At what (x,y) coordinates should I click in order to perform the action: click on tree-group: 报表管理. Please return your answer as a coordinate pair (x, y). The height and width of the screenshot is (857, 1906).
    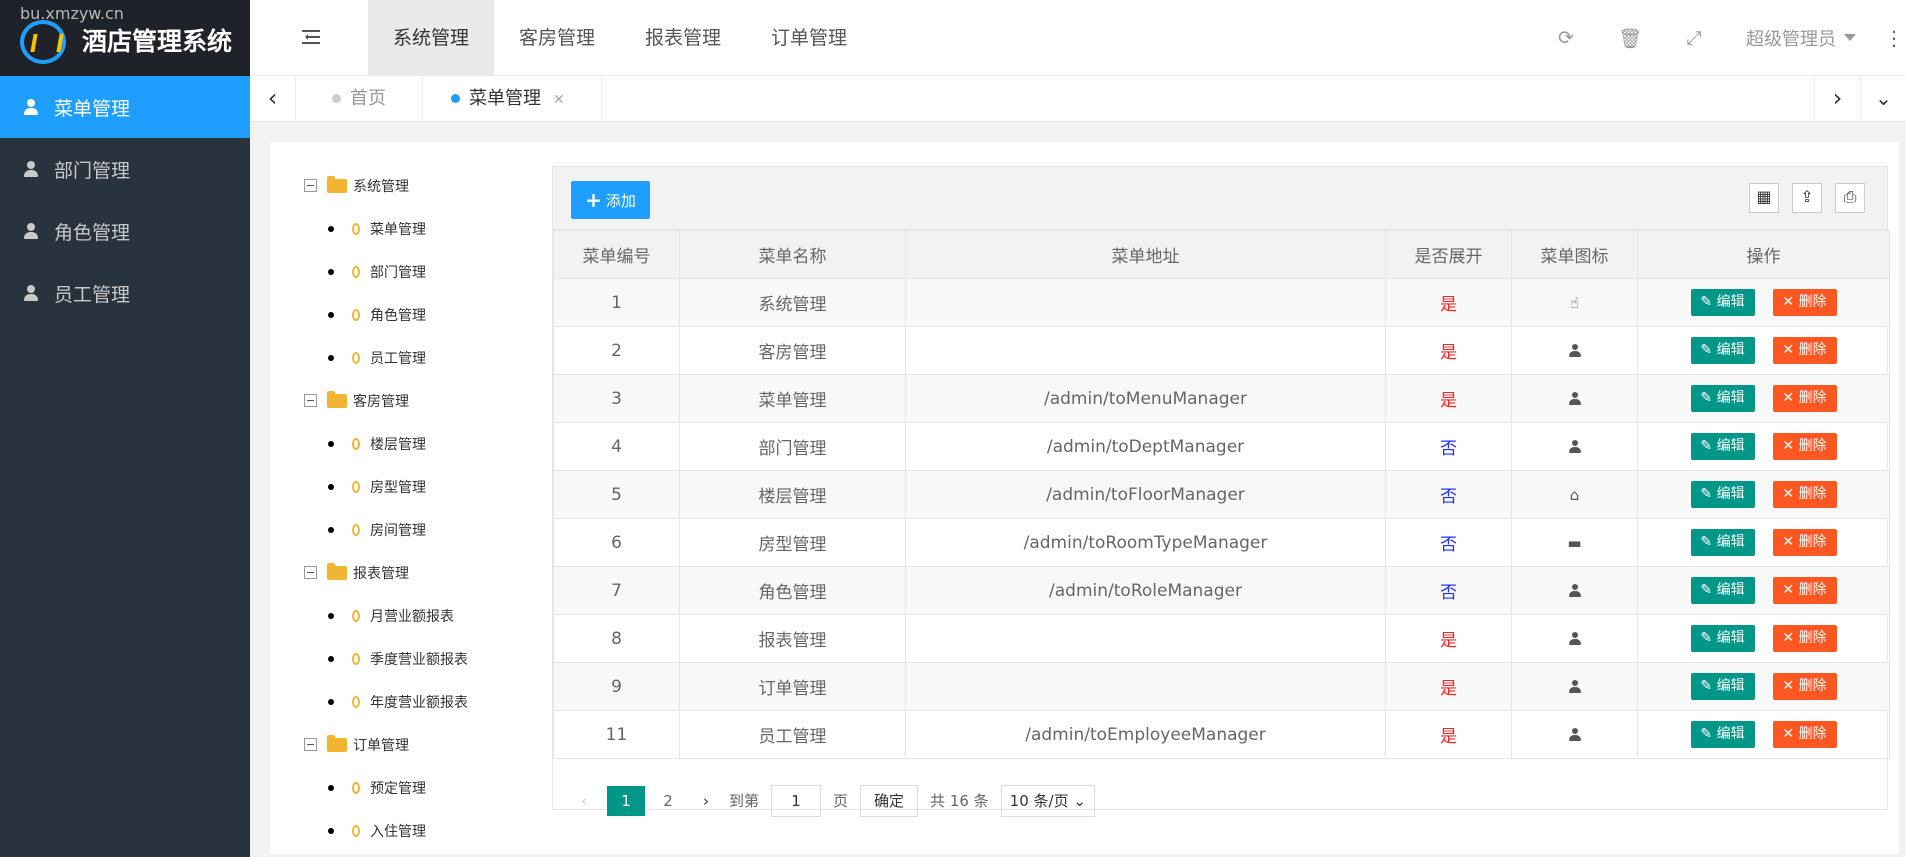
    Looking at the image, I should click on (404, 572).